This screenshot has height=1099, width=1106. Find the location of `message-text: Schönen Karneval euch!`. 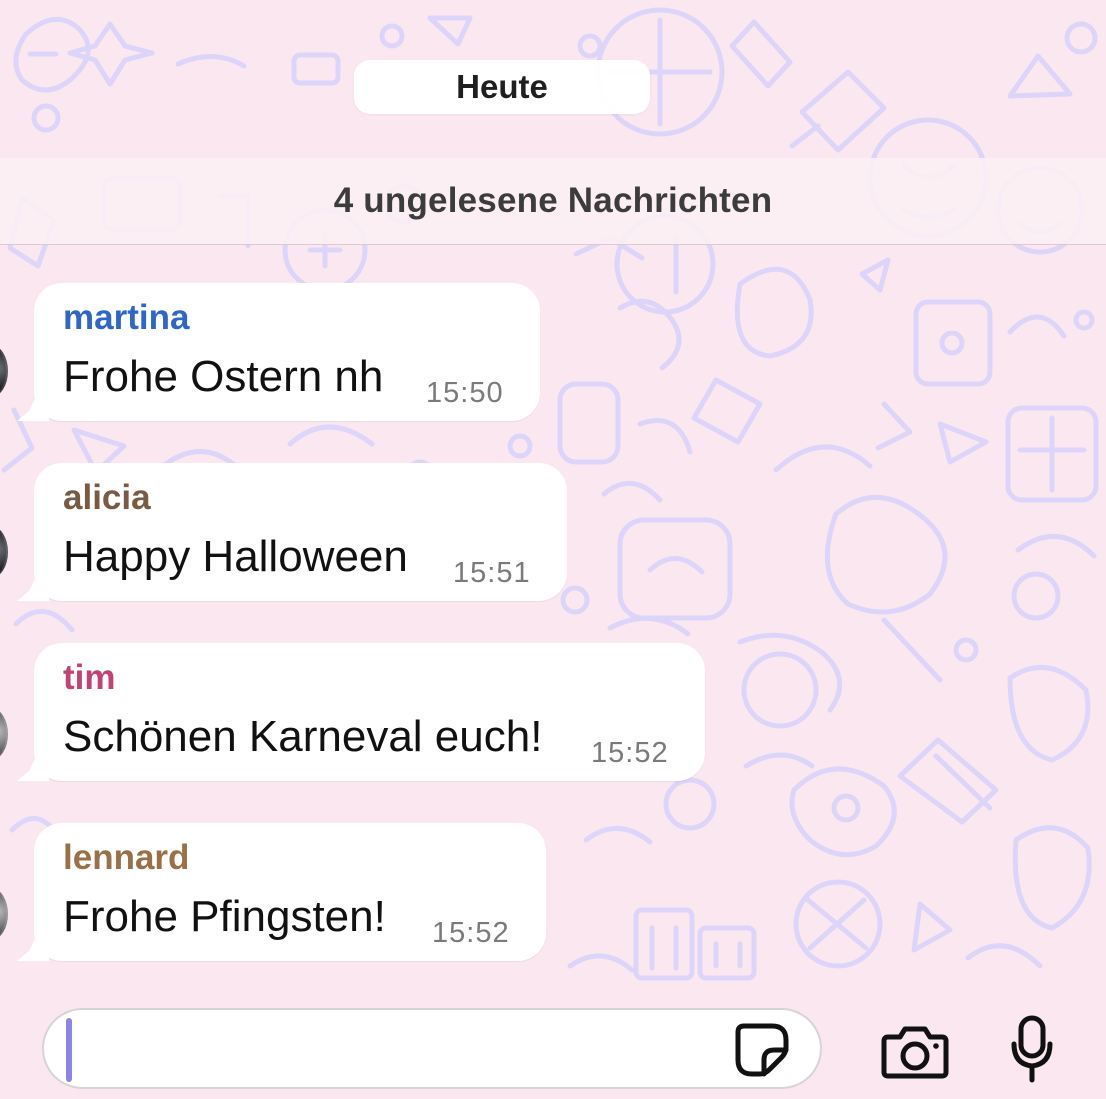

message-text: Schönen Karneval euch! is located at coordinates (303, 736).